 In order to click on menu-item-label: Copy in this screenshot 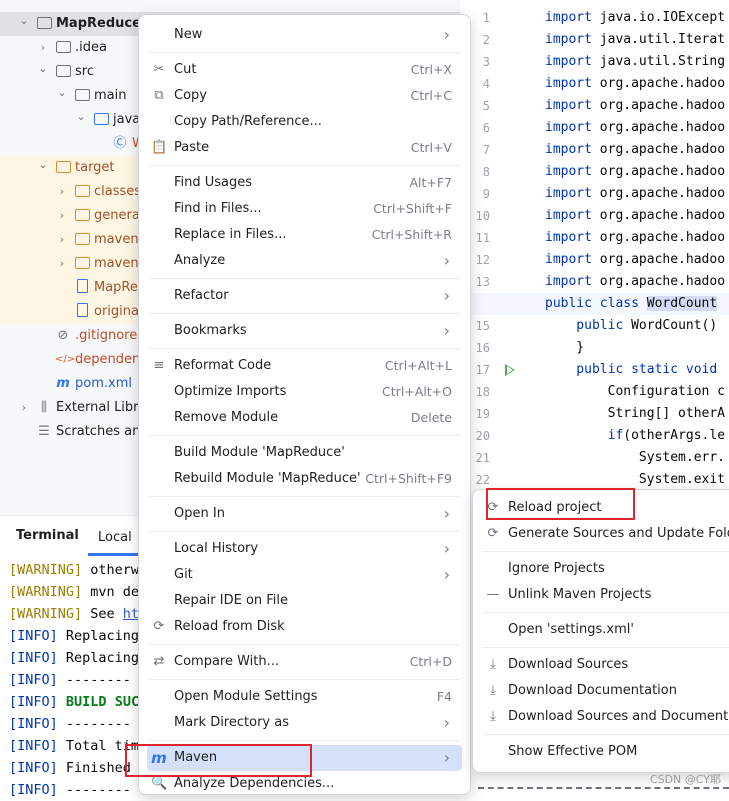, I will do `click(190, 95)`.